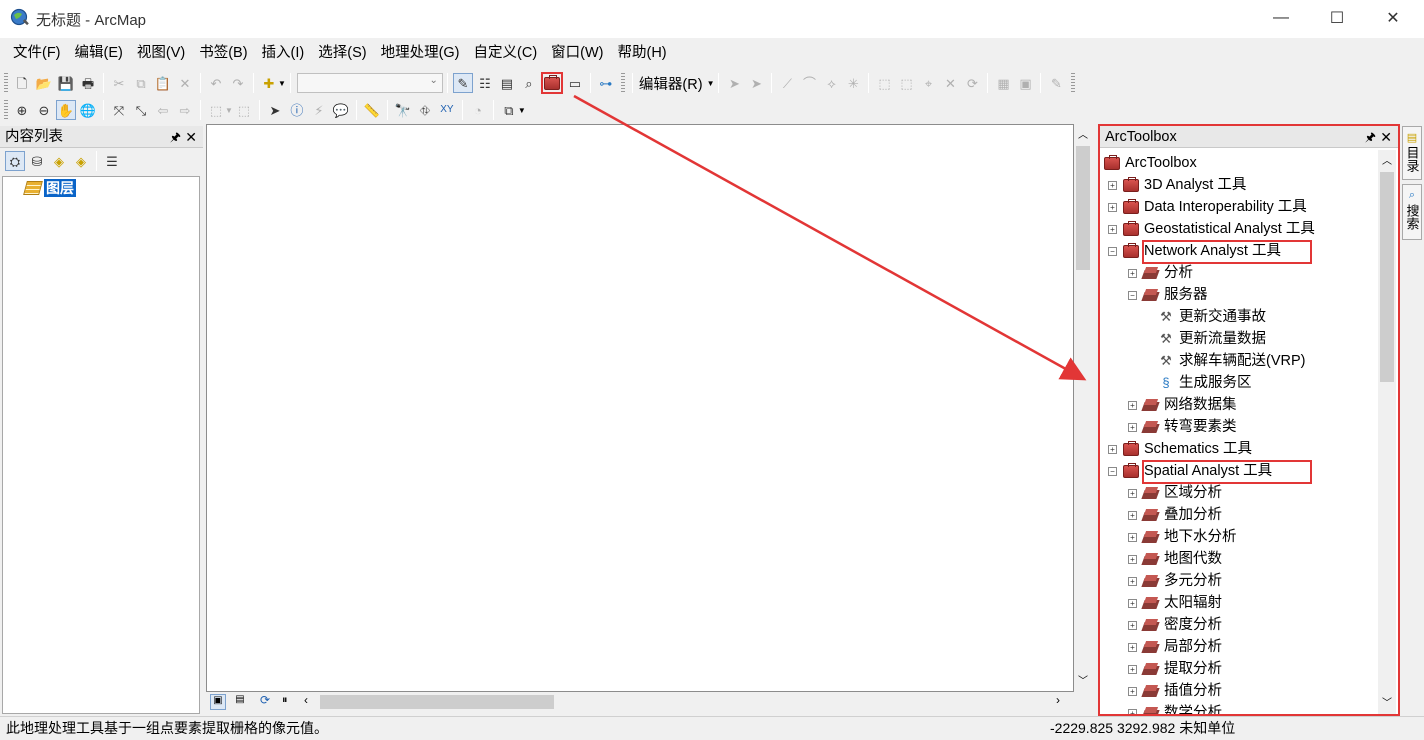 The image size is (1424, 740). I want to click on toolset-item: + 多元分析, so click(1175, 581).